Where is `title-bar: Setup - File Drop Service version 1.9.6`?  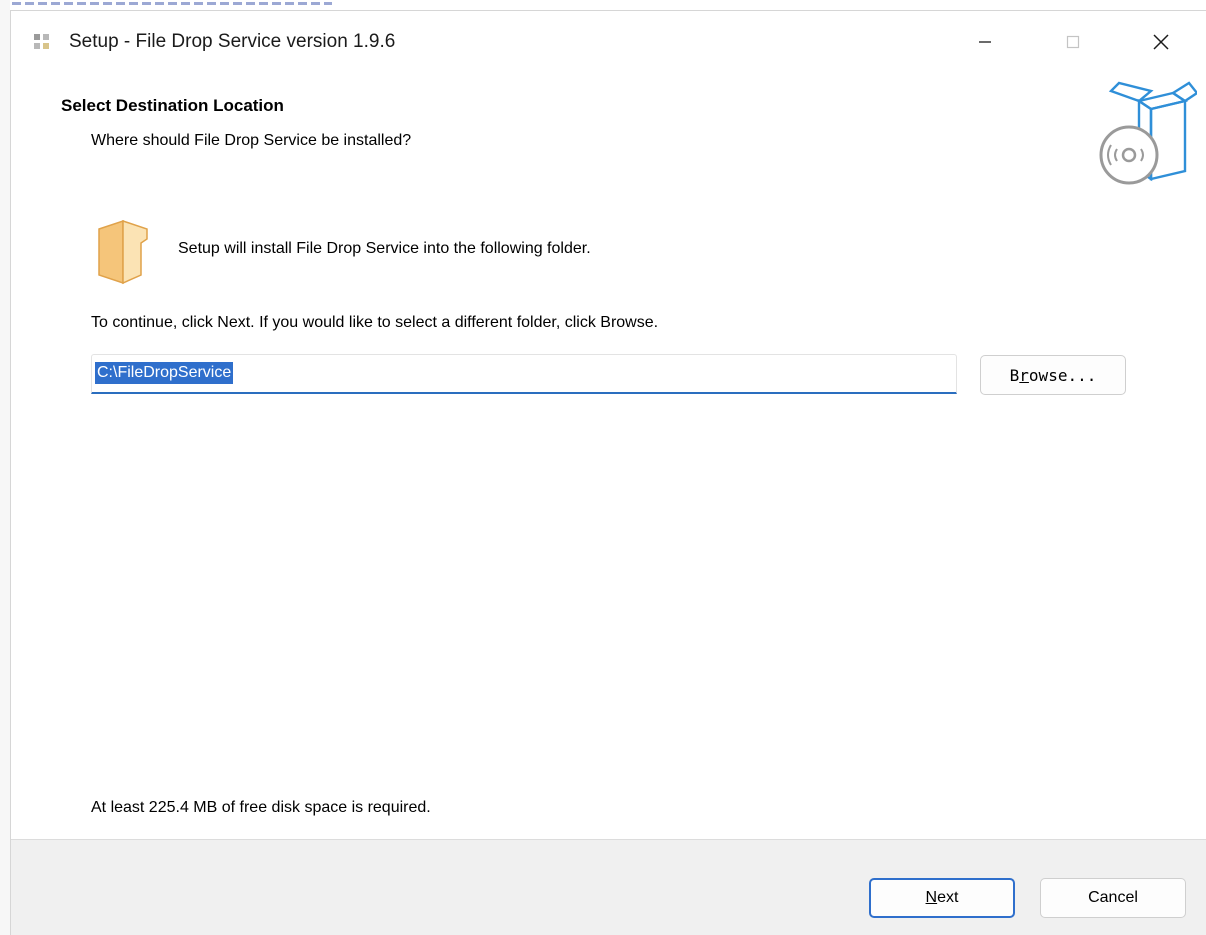
title-bar: Setup - File Drop Service version 1.9.6 is located at coordinates (608, 44).